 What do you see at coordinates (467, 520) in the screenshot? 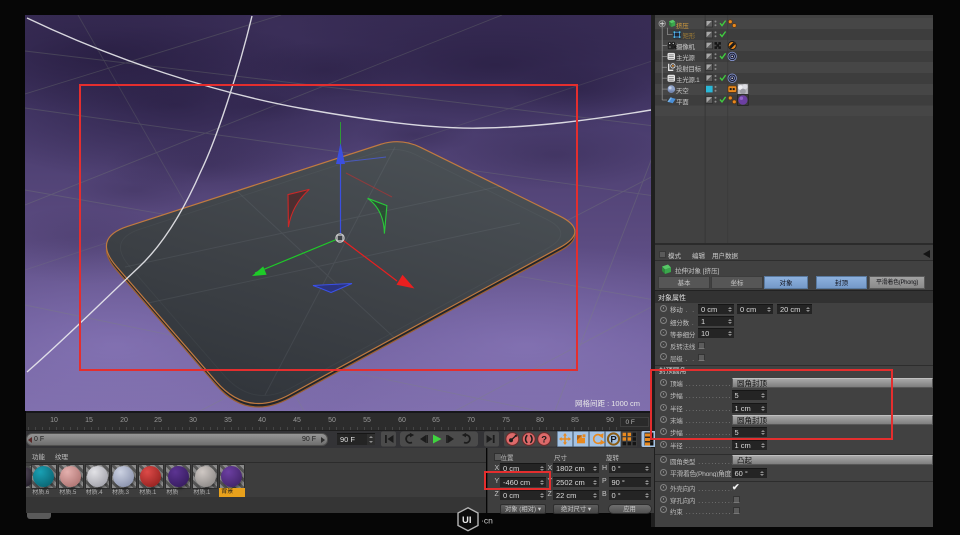
I see `svg-text: UI` at bounding box center [467, 520].